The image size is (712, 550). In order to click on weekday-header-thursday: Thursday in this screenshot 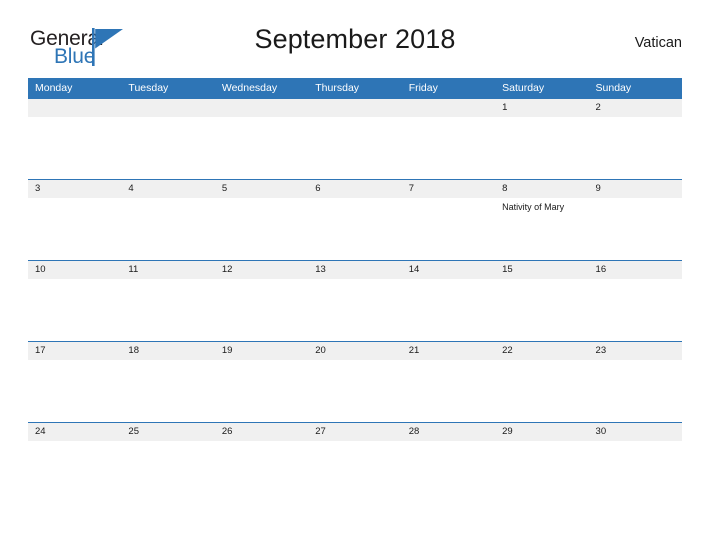, I will do `click(337, 88)`.